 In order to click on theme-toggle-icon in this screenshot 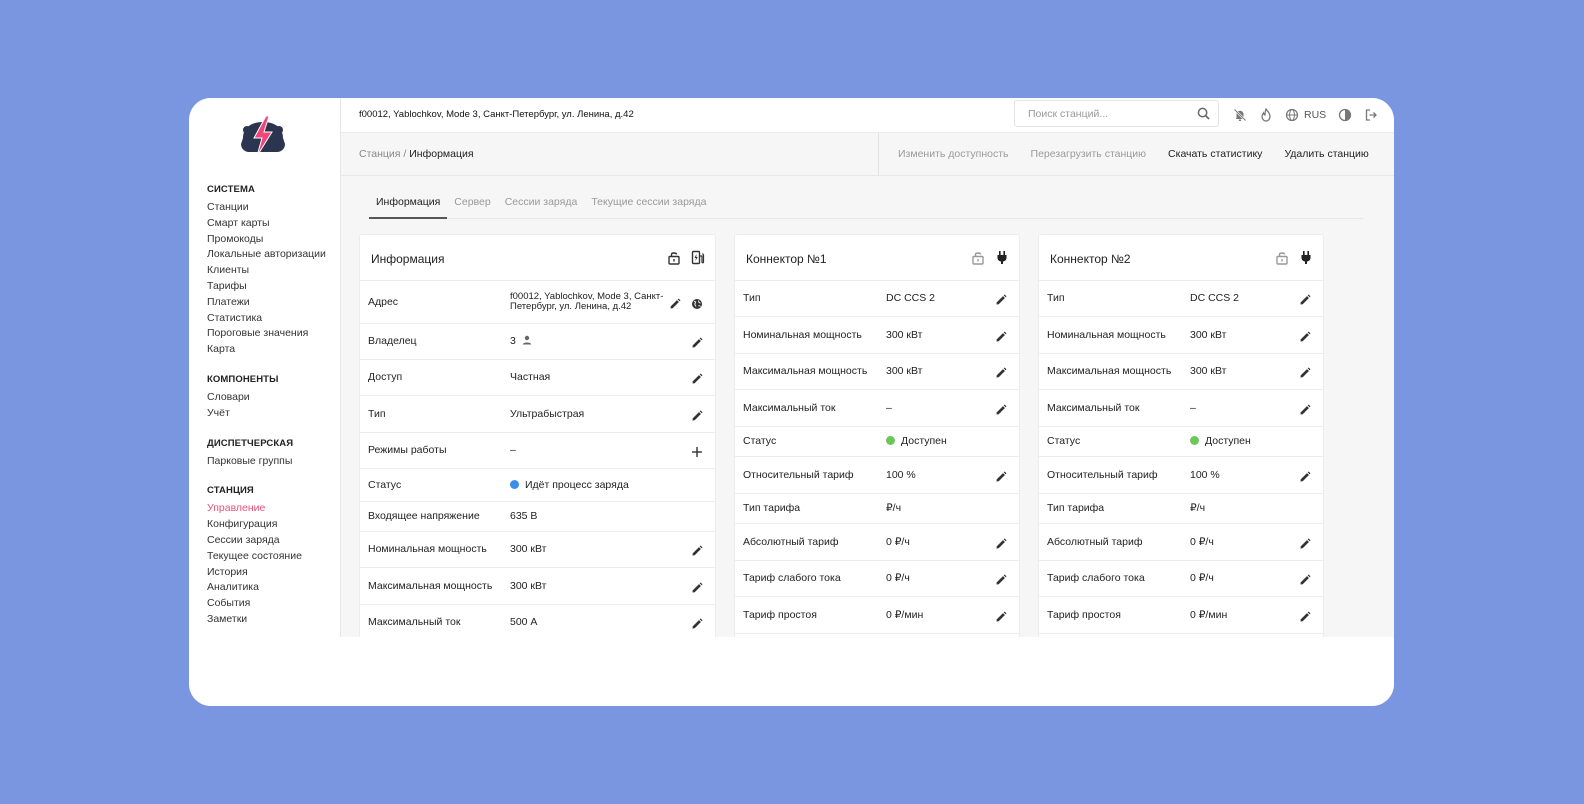, I will do `click(1345, 115)`.